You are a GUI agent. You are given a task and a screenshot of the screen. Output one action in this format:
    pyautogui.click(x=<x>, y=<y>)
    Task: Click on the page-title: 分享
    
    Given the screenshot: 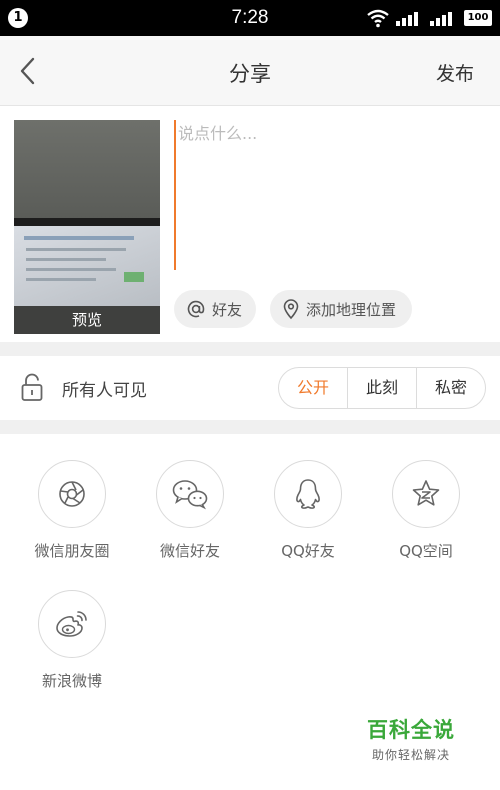 What is the action you would take?
    pyautogui.click(x=250, y=74)
    